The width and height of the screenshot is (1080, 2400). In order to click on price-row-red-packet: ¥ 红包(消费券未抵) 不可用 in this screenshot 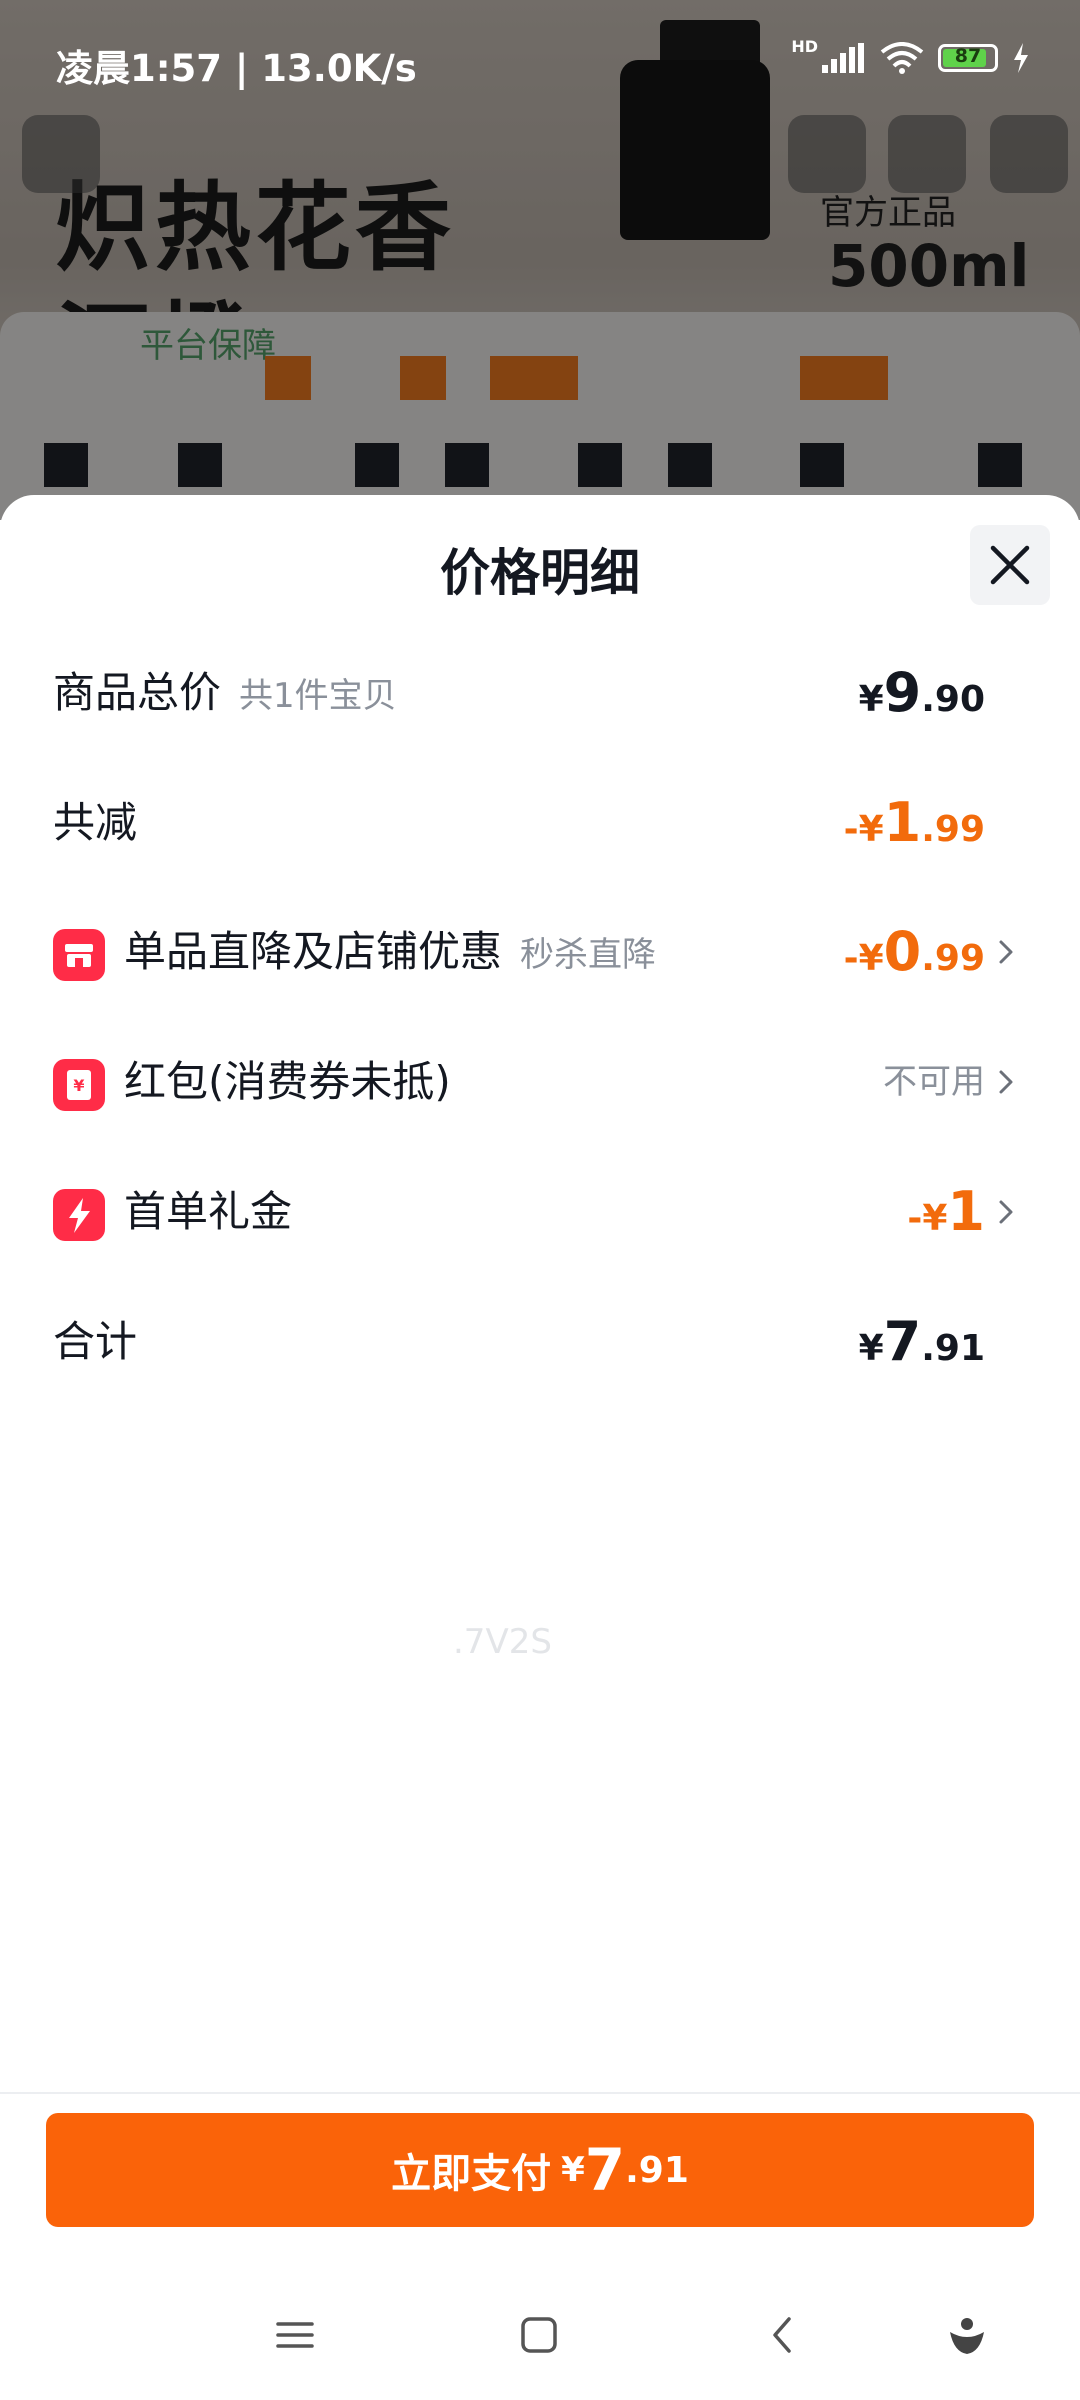, I will do `click(540, 1082)`.